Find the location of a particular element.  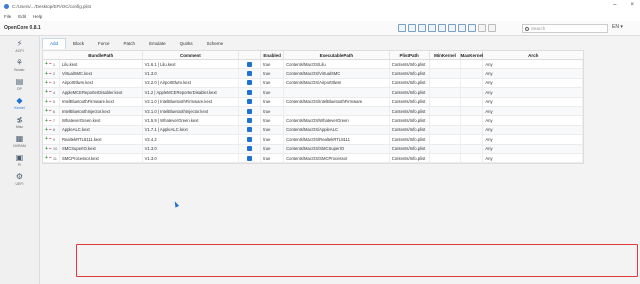

menu-edit: Edit is located at coordinates (22, 16).